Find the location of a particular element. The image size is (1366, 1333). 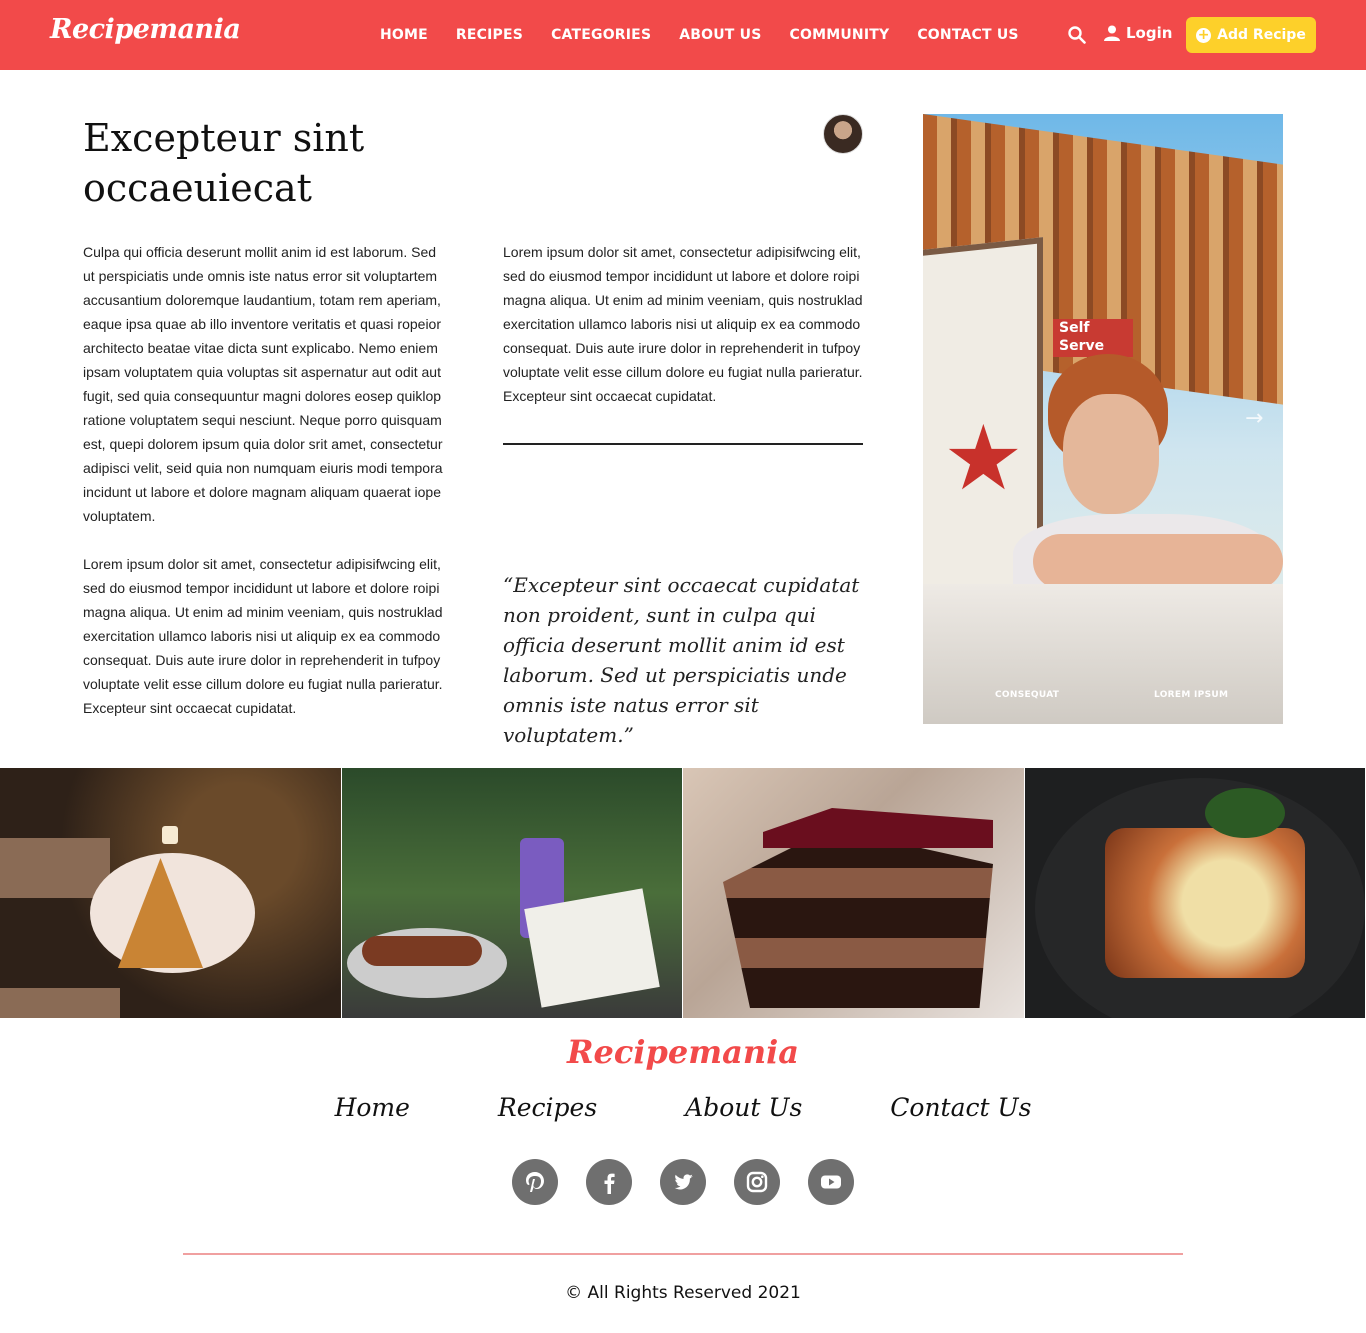

person-photo is located at coordinates (1111, 454).